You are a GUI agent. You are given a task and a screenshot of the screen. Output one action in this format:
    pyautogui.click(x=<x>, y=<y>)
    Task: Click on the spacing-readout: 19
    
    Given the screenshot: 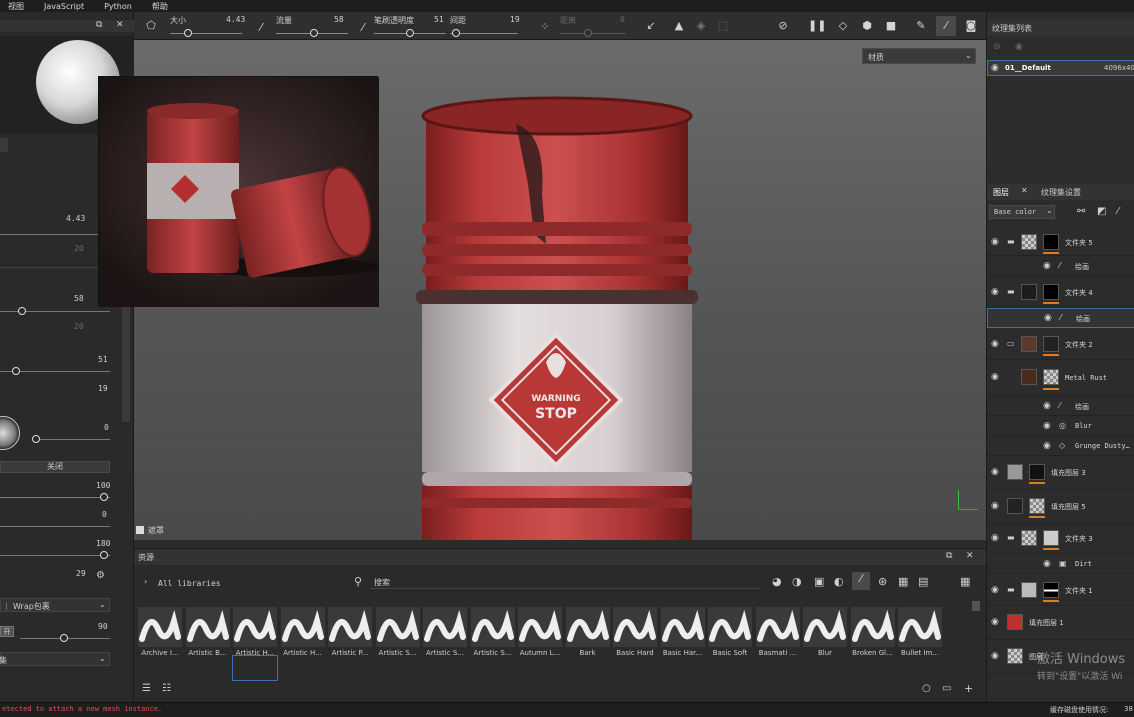 What is the action you would take?
    pyautogui.click(x=103, y=388)
    